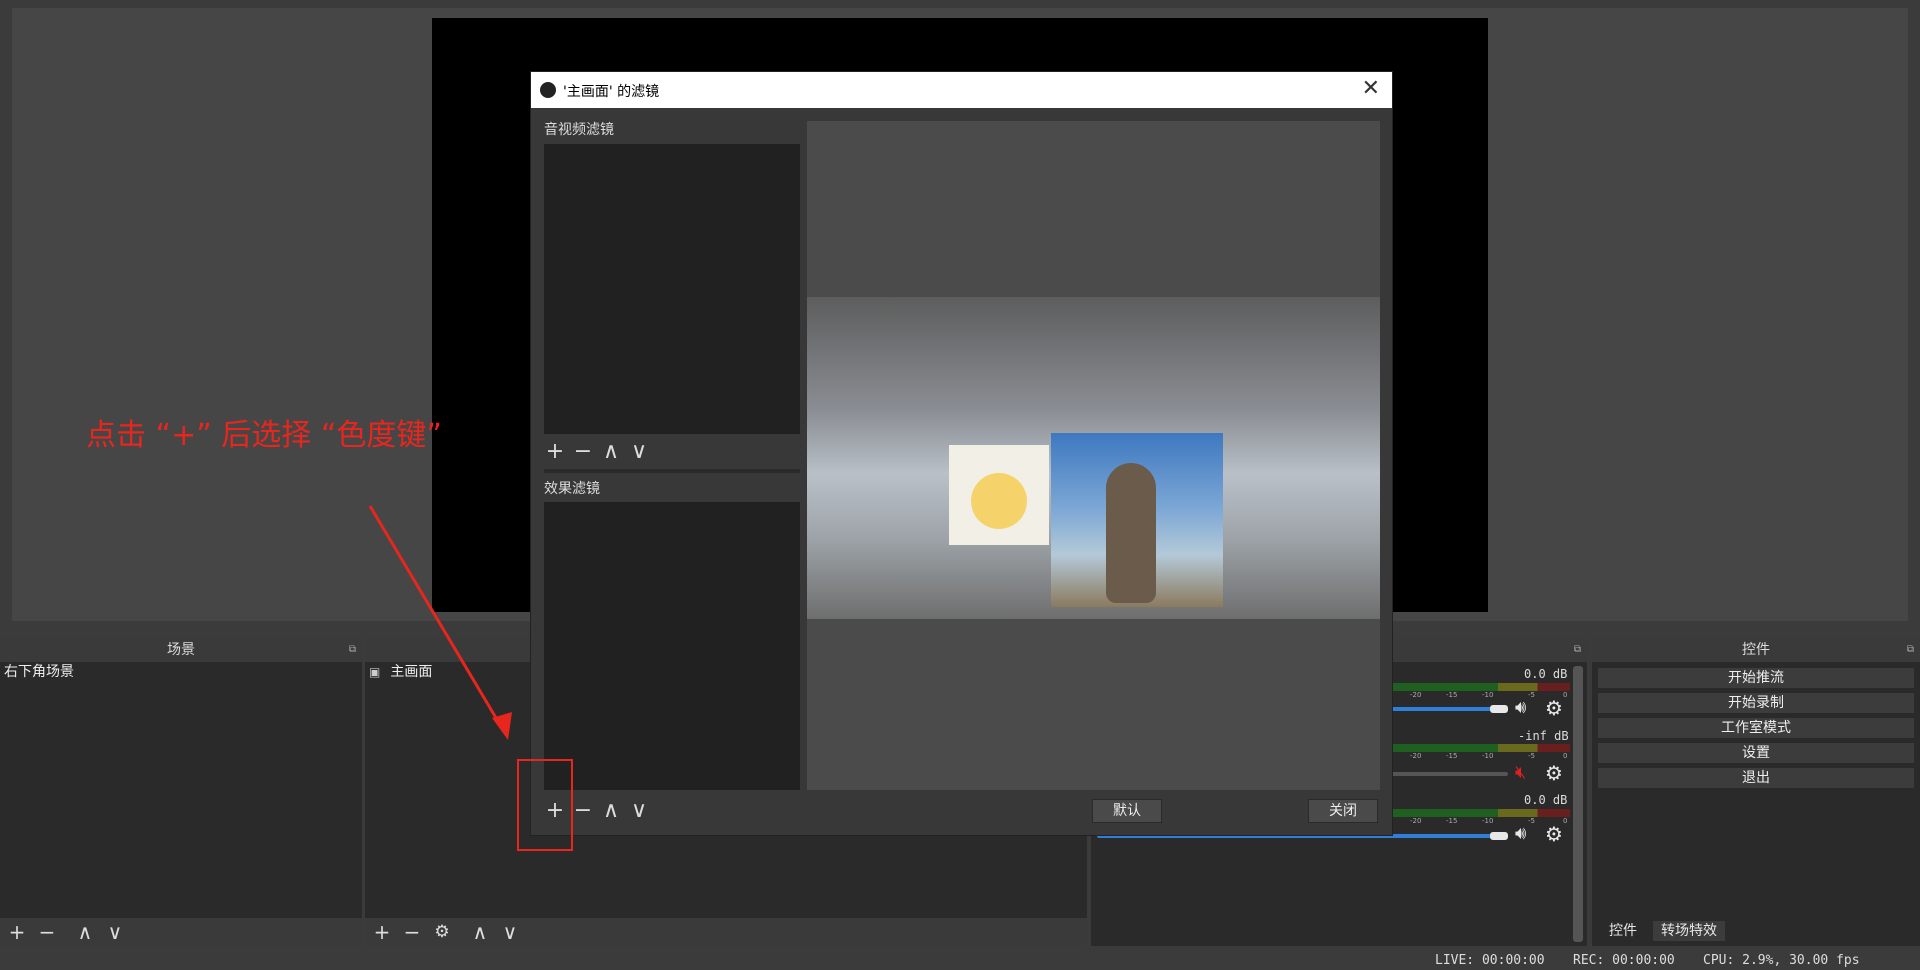  I want to click on channel-3-volume-knob, so click(1499, 836).